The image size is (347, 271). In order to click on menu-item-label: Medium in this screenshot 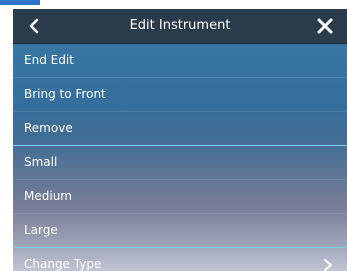, I will do `click(48, 196)`.